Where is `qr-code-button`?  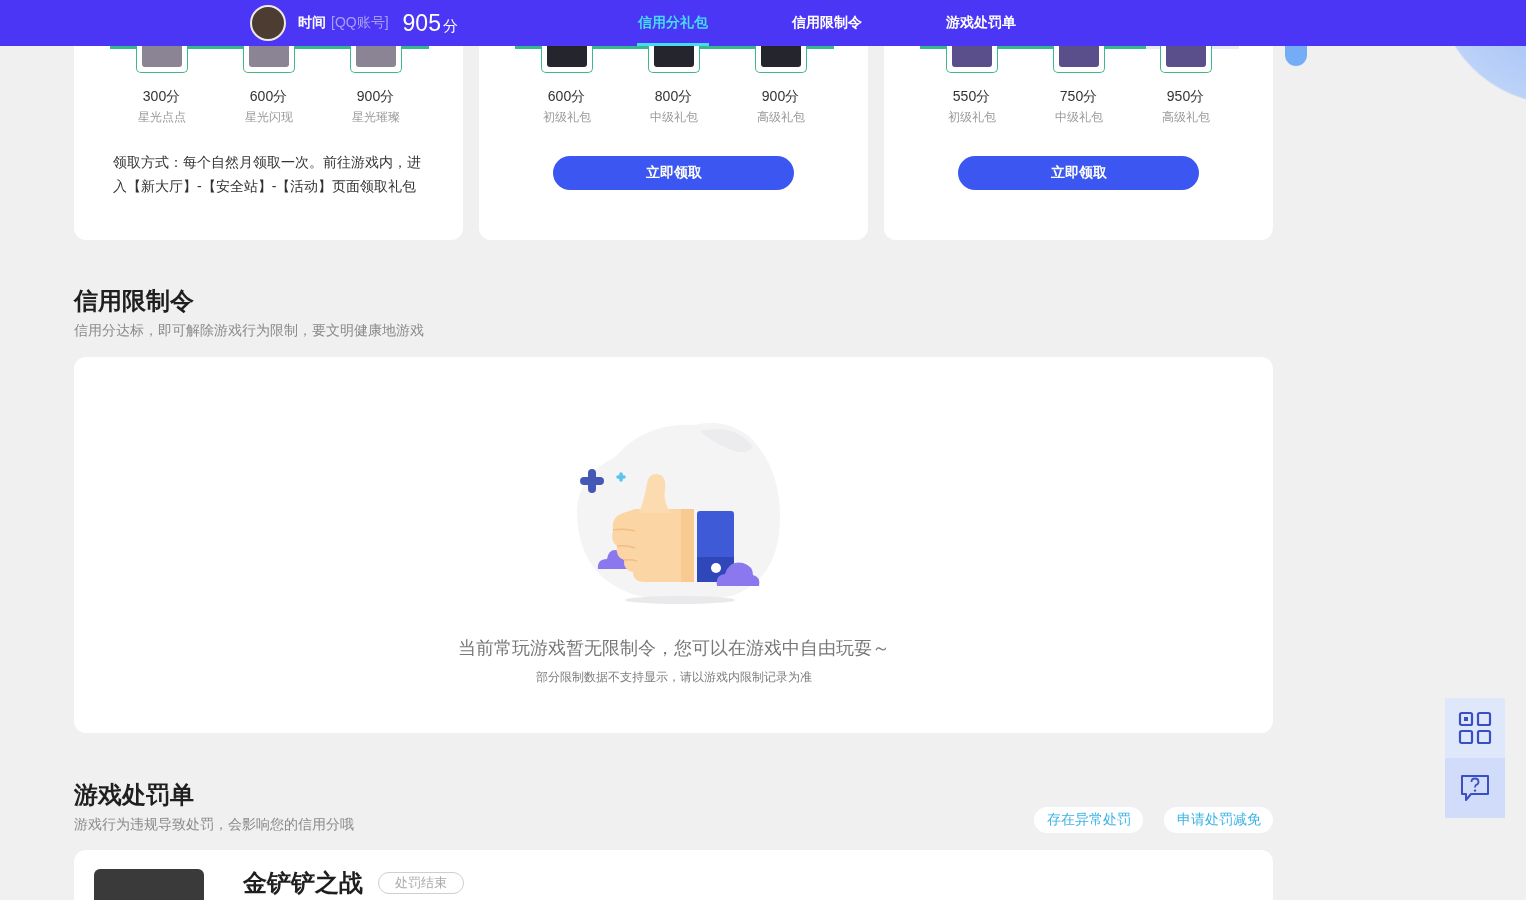
qr-code-button is located at coordinates (1475, 728).